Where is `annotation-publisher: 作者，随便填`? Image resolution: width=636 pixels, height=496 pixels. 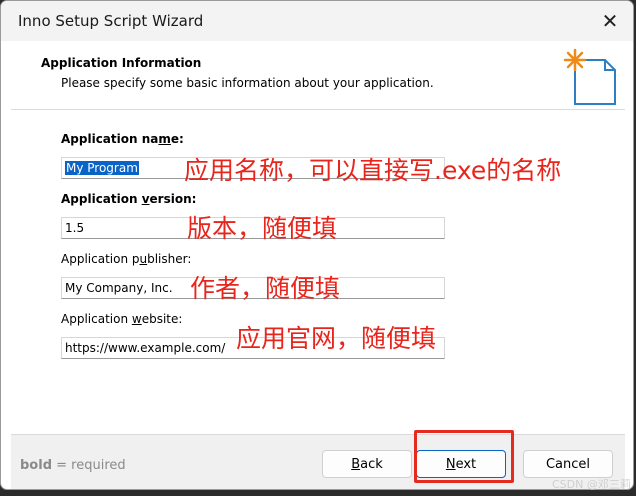 annotation-publisher: 作者，随便填 is located at coordinates (265, 288).